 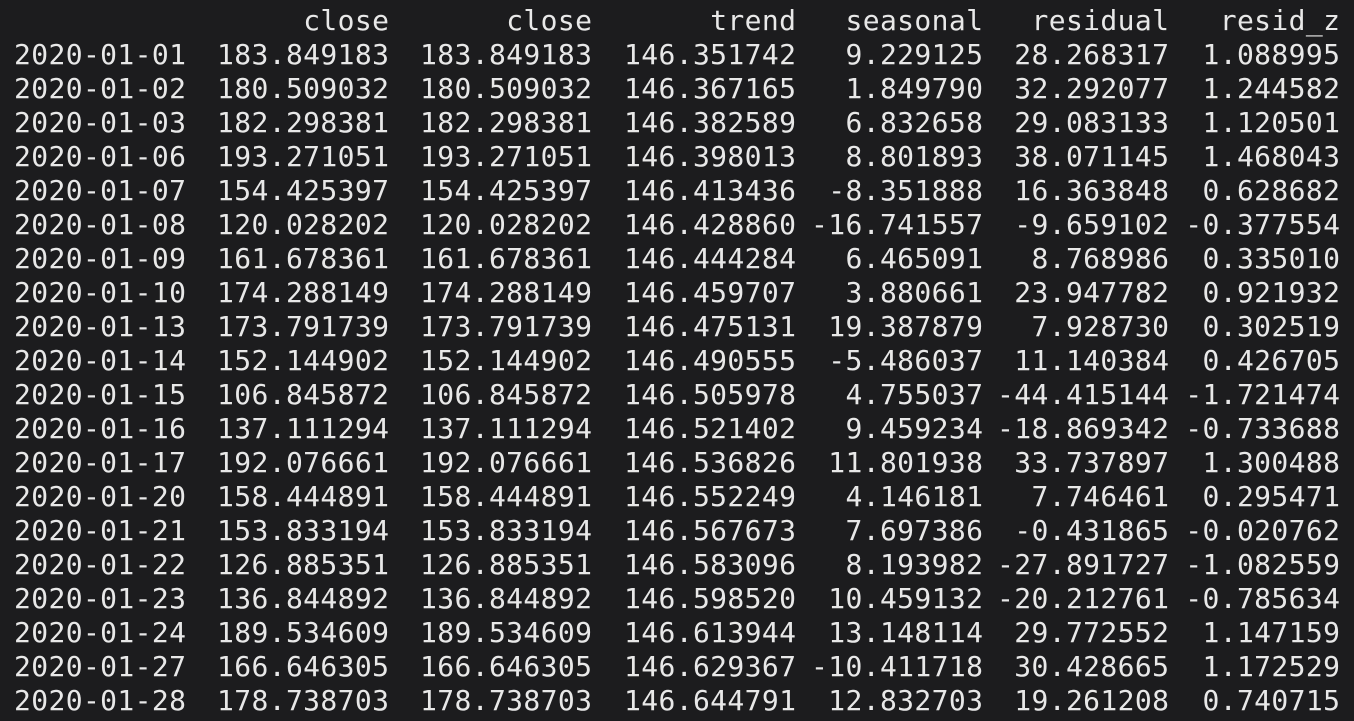 I want to click on resid-z-cell: 1.120501, so click(x=1271, y=122).